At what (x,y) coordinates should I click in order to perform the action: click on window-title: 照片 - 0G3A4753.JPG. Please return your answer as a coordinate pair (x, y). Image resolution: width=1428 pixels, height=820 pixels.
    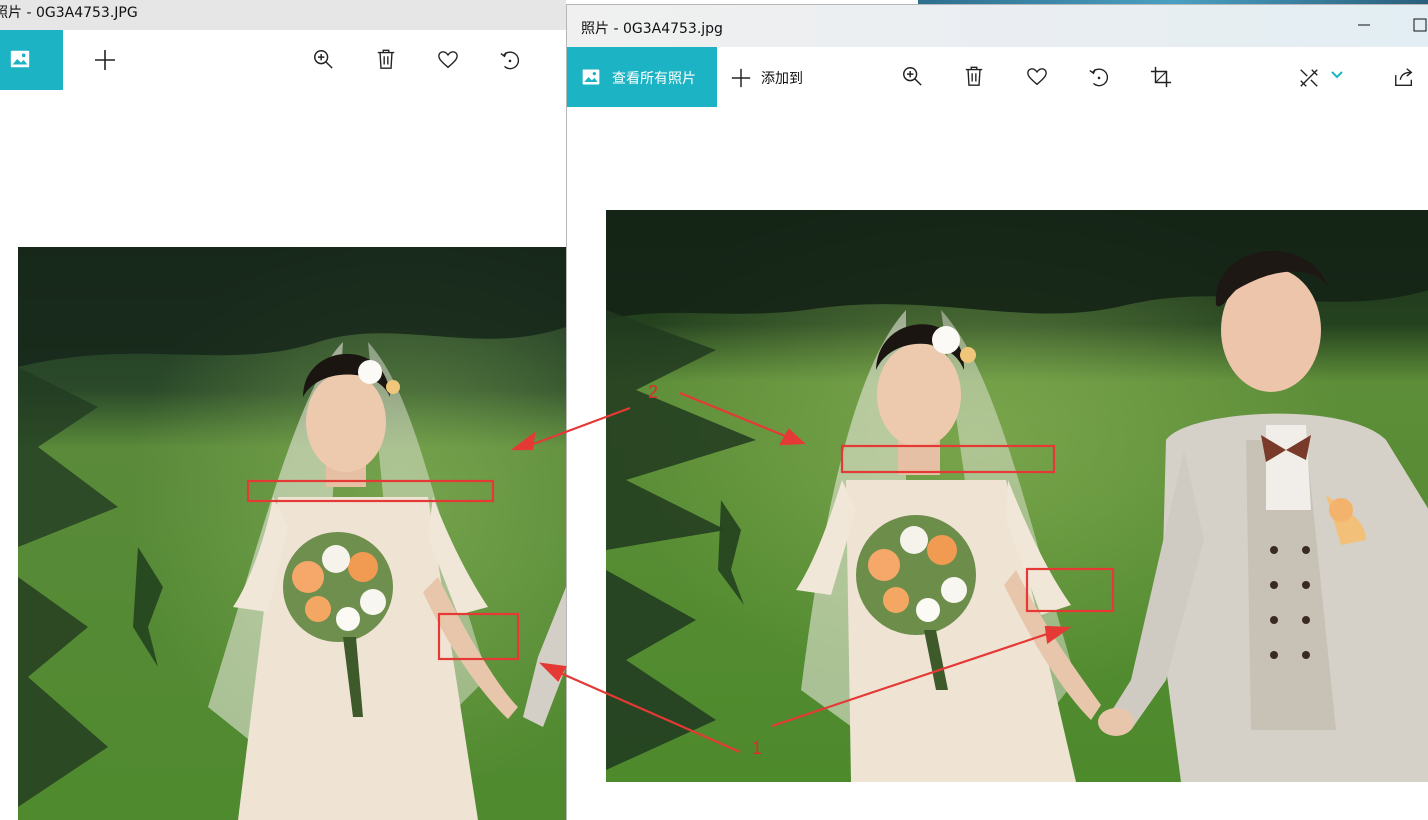
    Looking at the image, I should click on (69, 13).